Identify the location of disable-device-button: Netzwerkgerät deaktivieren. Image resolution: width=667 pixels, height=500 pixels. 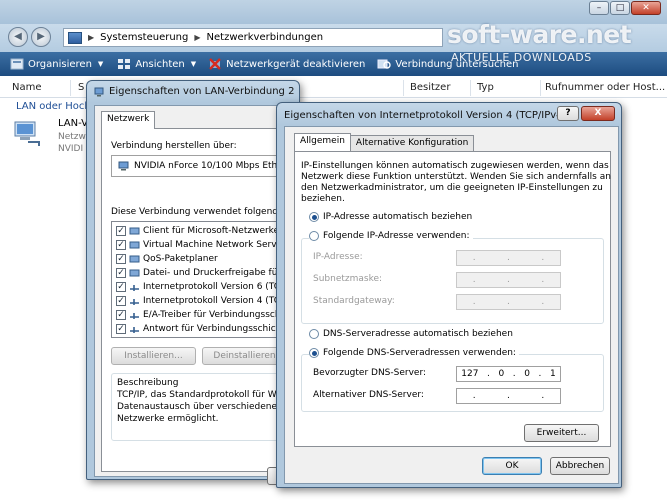
(286, 64).